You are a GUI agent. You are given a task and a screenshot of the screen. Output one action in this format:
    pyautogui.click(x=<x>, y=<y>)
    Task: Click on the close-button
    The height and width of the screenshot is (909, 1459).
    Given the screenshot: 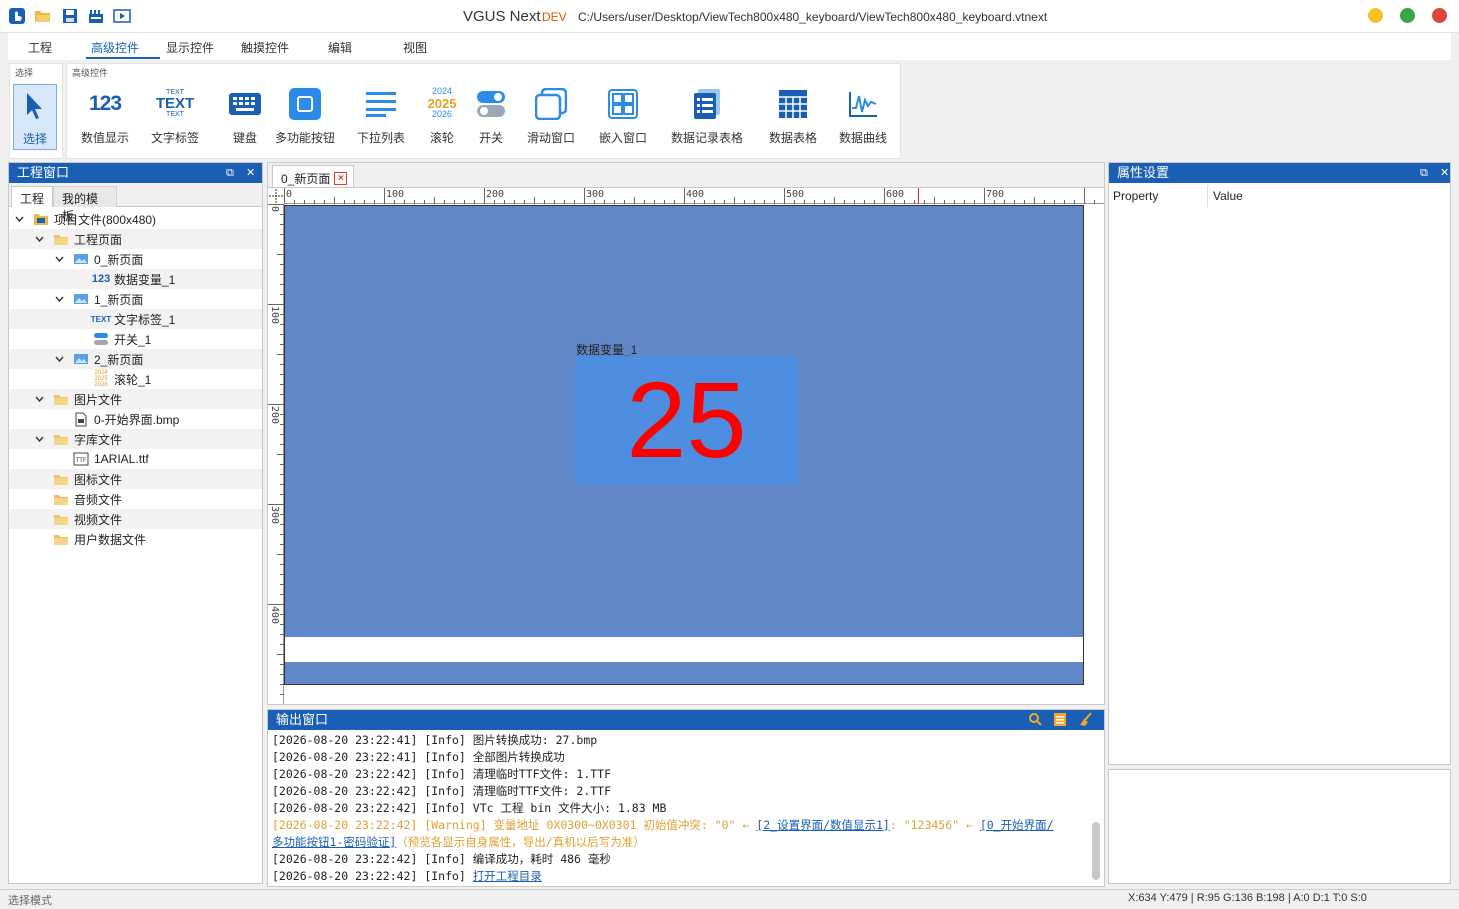 What is the action you would take?
    pyautogui.click(x=1439, y=15)
    